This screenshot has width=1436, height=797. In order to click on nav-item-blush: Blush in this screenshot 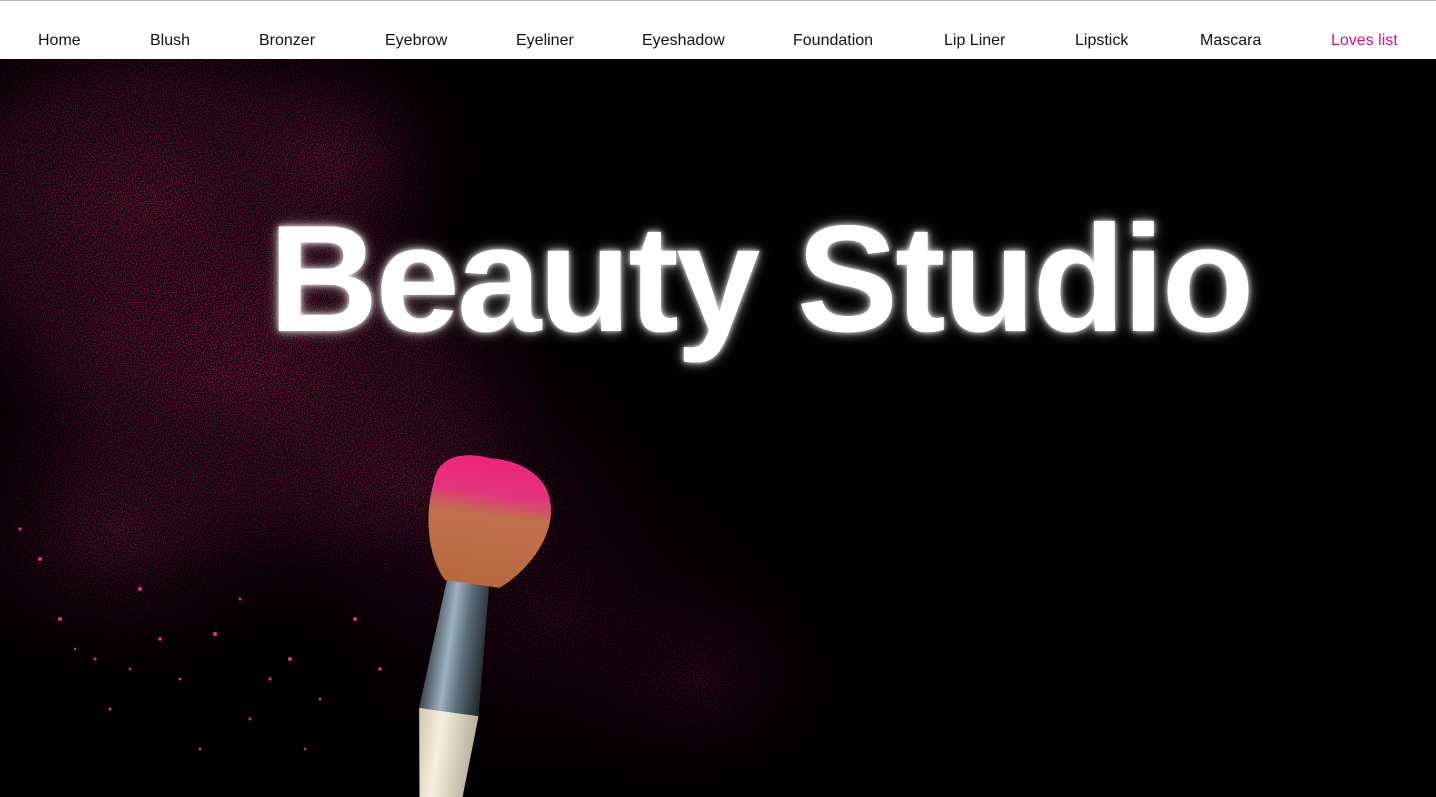, I will do `click(170, 41)`.